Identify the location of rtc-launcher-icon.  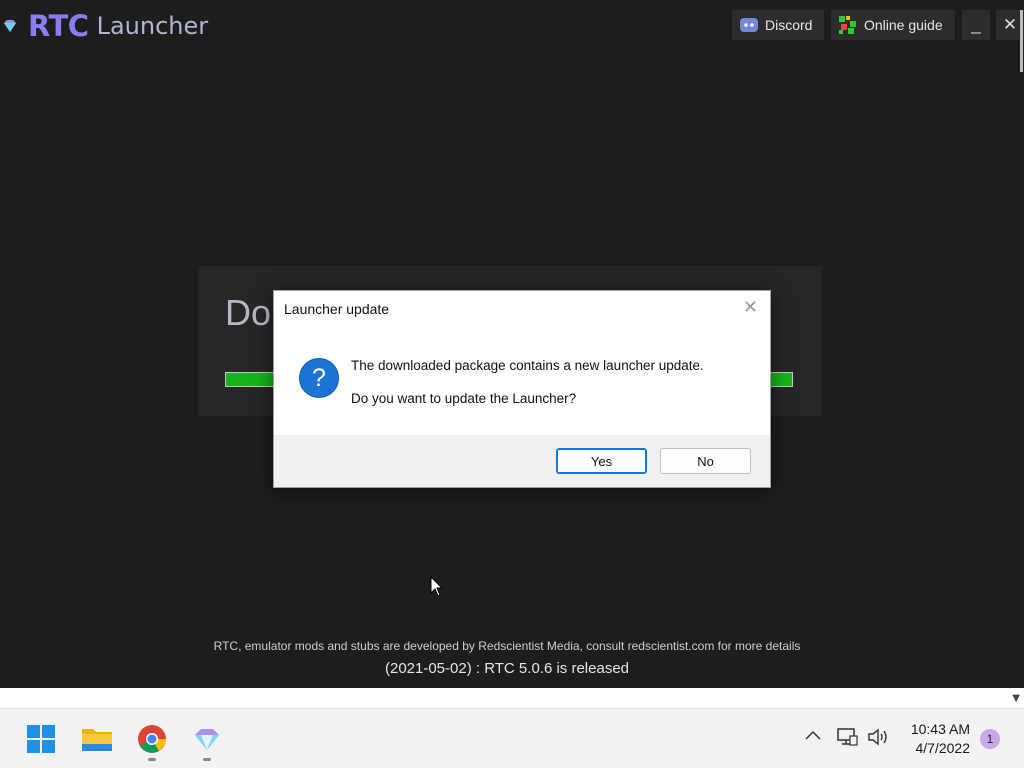
(207, 739).